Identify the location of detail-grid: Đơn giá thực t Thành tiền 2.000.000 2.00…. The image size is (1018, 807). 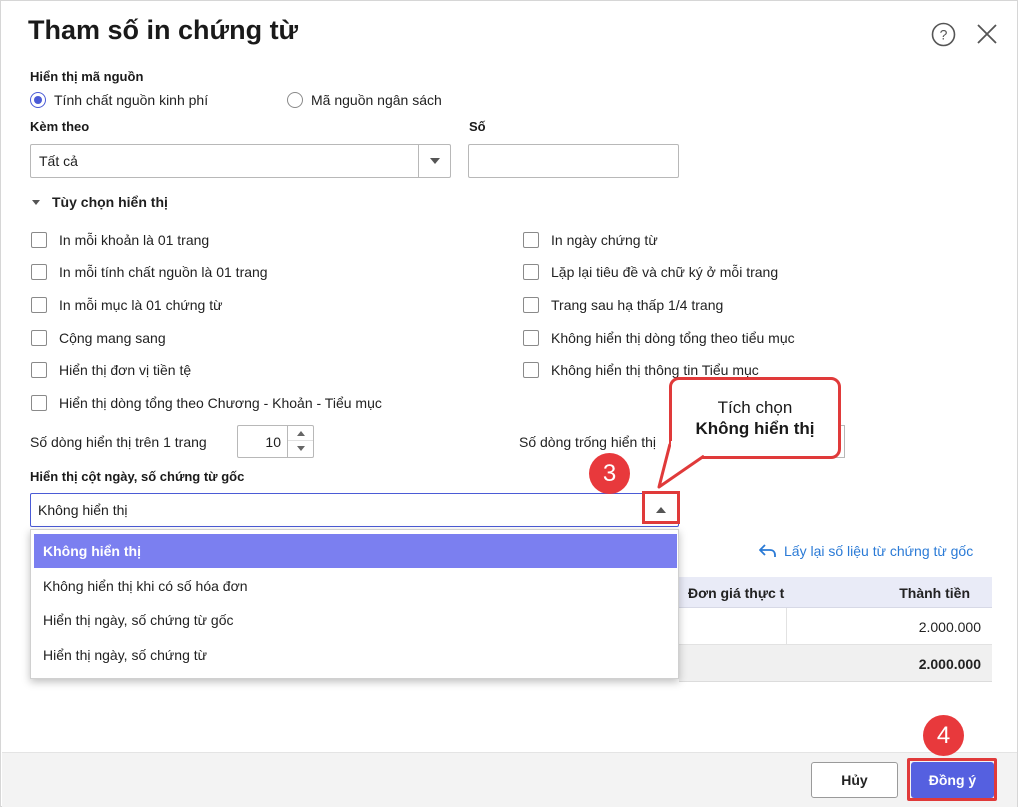
(835, 630).